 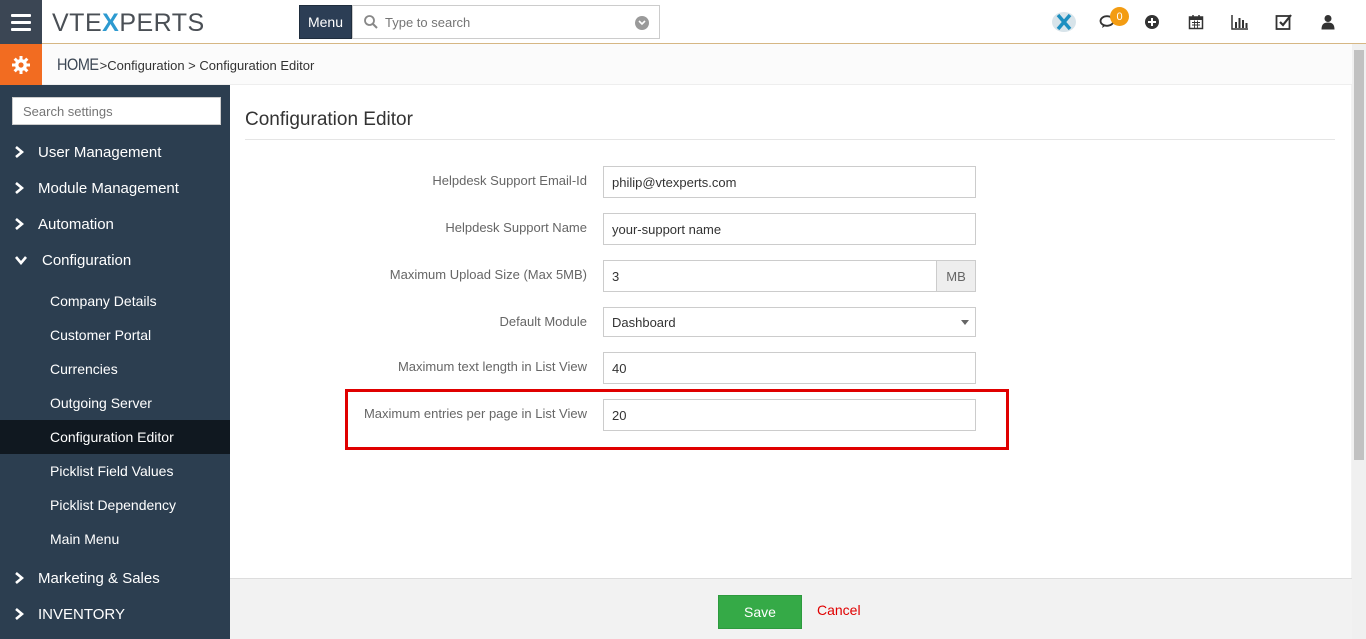 What do you see at coordinates (162, 23) in the screenshot?
I see `logo-text-post: PERTS` at bounding box center [162, 23].